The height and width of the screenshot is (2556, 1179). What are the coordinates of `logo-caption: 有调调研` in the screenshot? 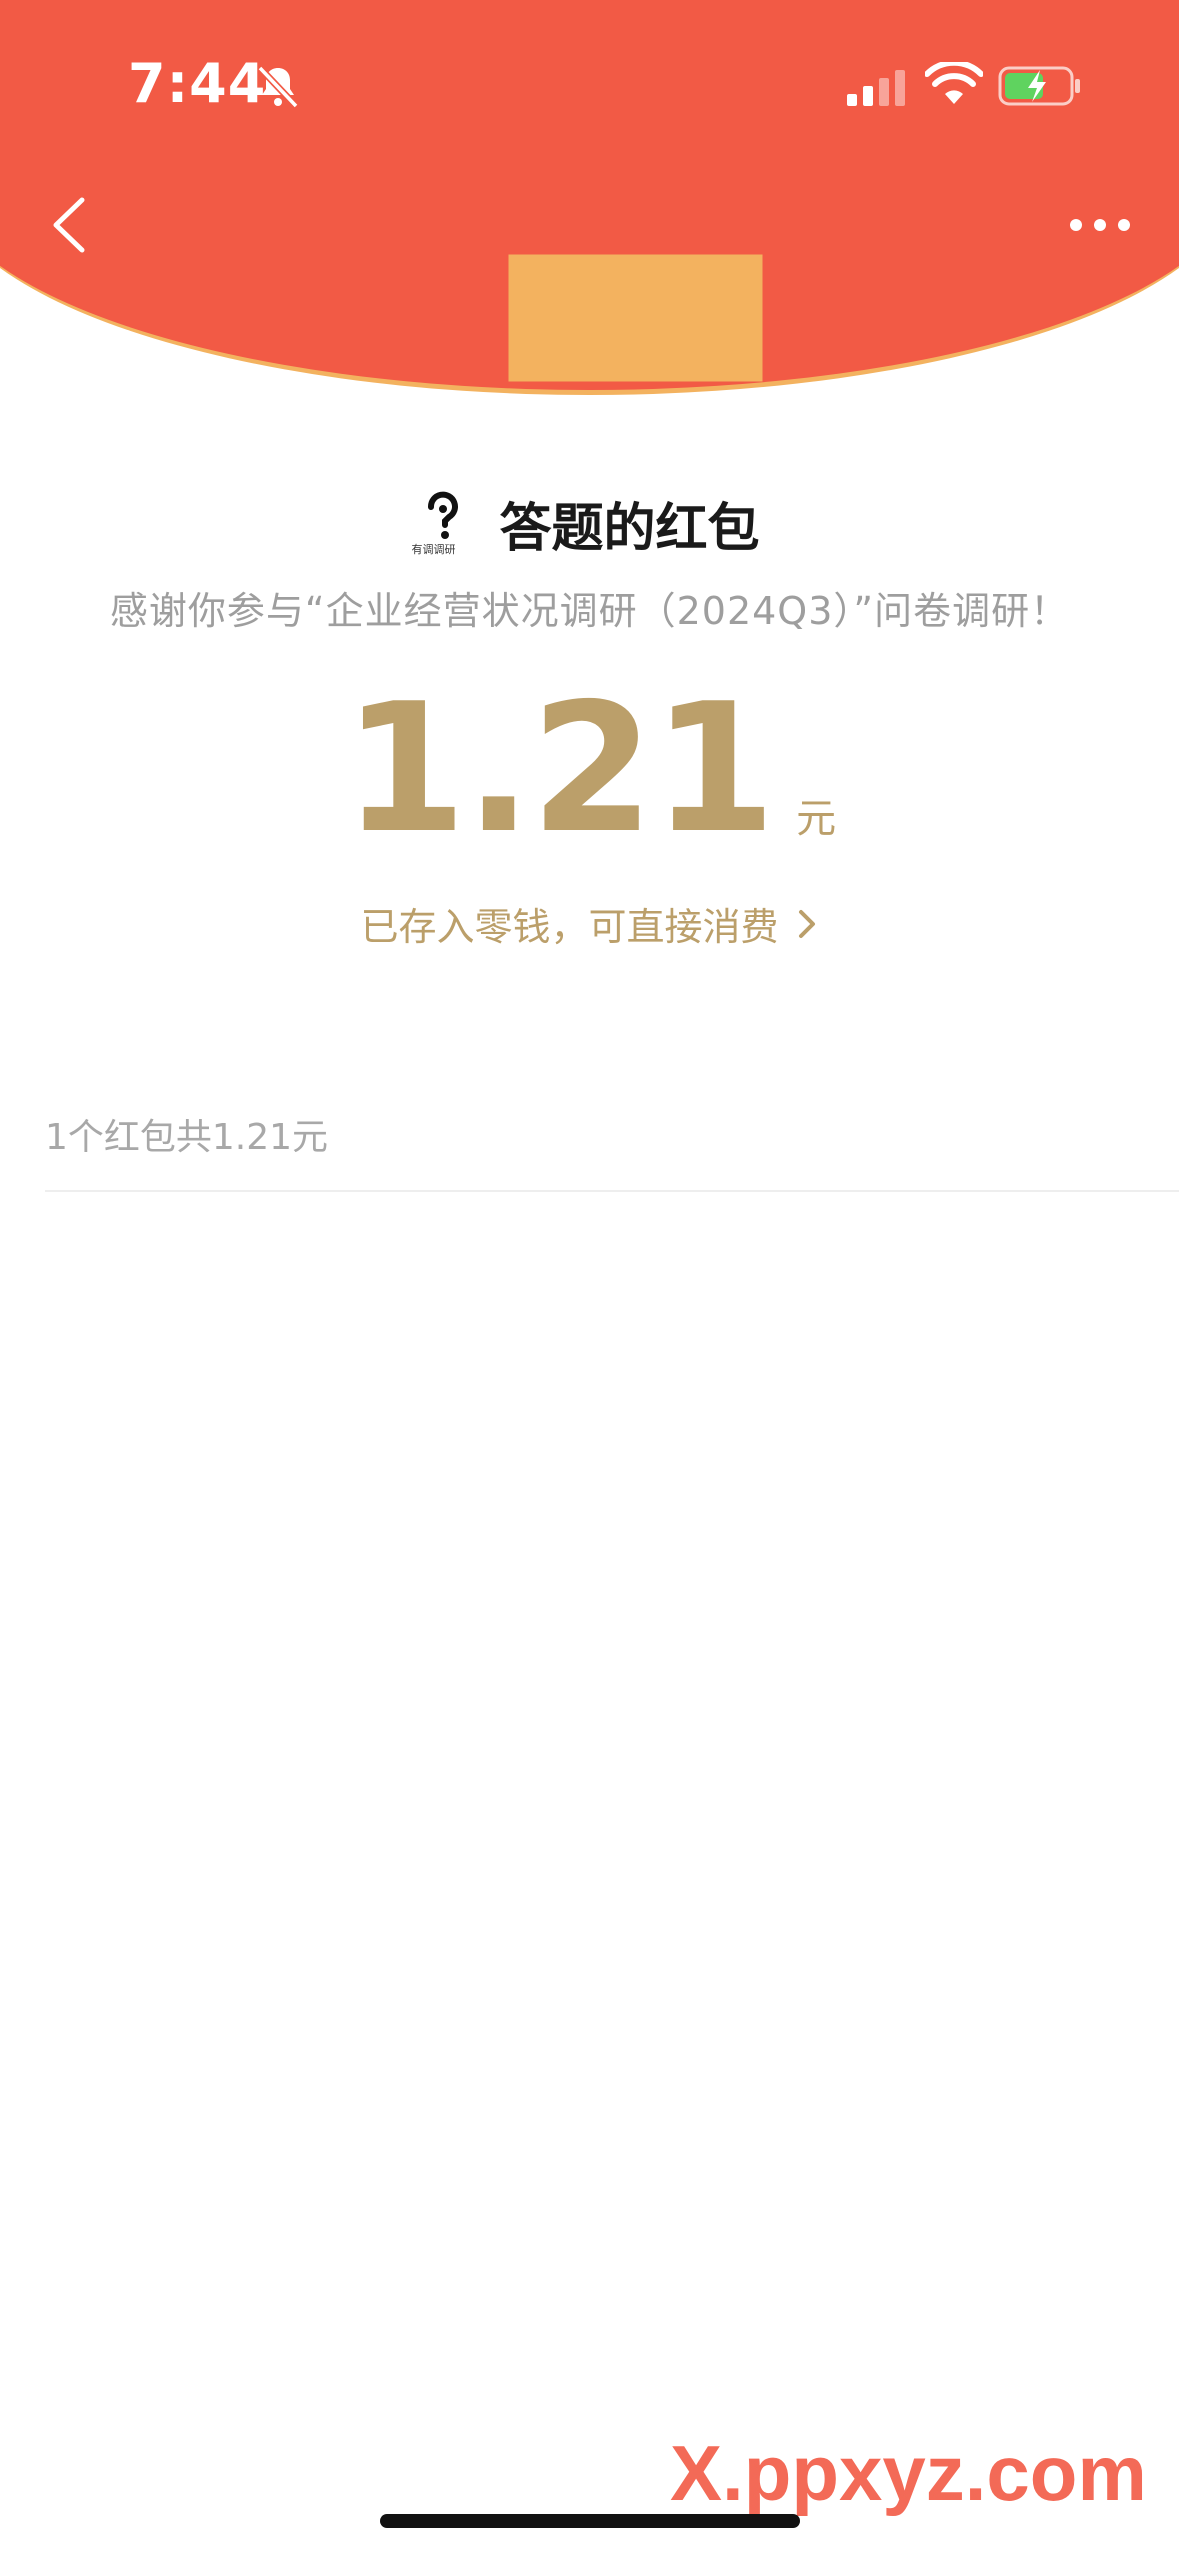 It's located at (433, 549).